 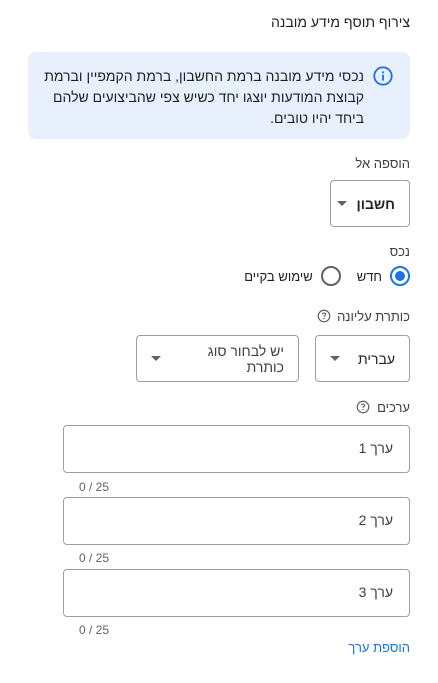 What do you see at coordinates (340, 22) in the screenshot?
I see `page-title: צירוף תוסף מידע מובנה` at bounding box center [340, 22].